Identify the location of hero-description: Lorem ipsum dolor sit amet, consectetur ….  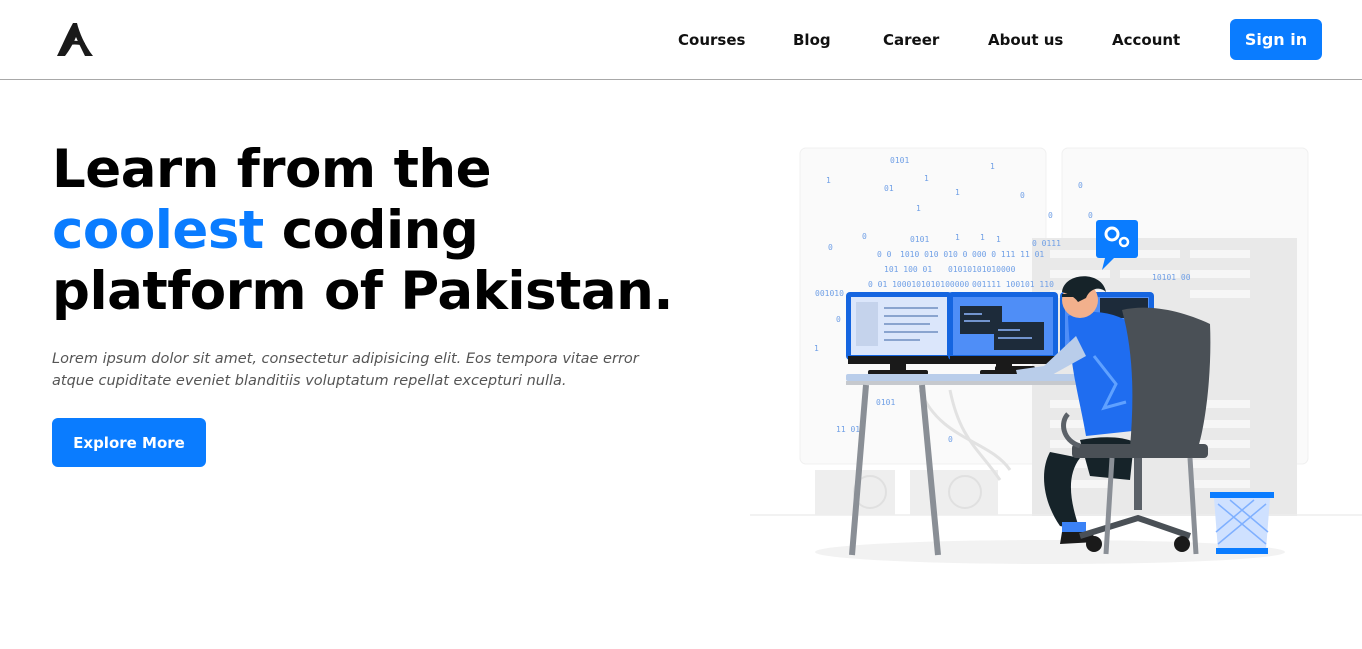
(345, 370).